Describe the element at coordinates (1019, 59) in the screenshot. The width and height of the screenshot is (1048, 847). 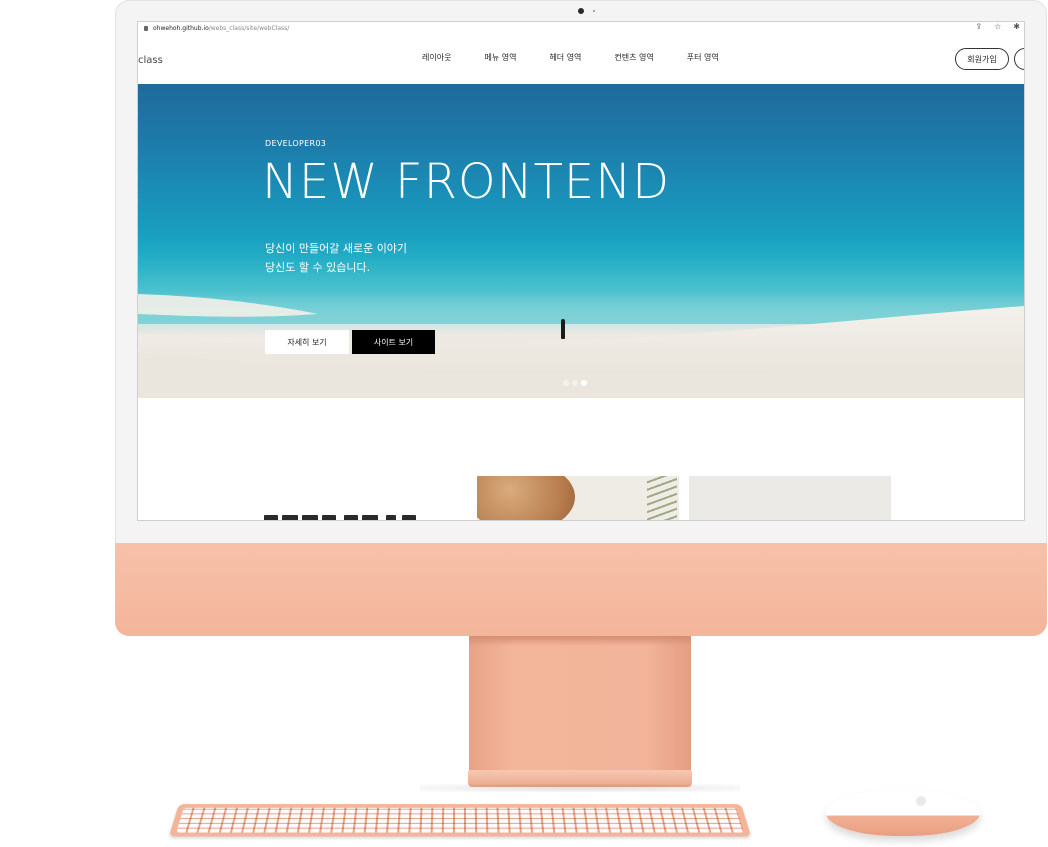
I see `login-button` at that location.